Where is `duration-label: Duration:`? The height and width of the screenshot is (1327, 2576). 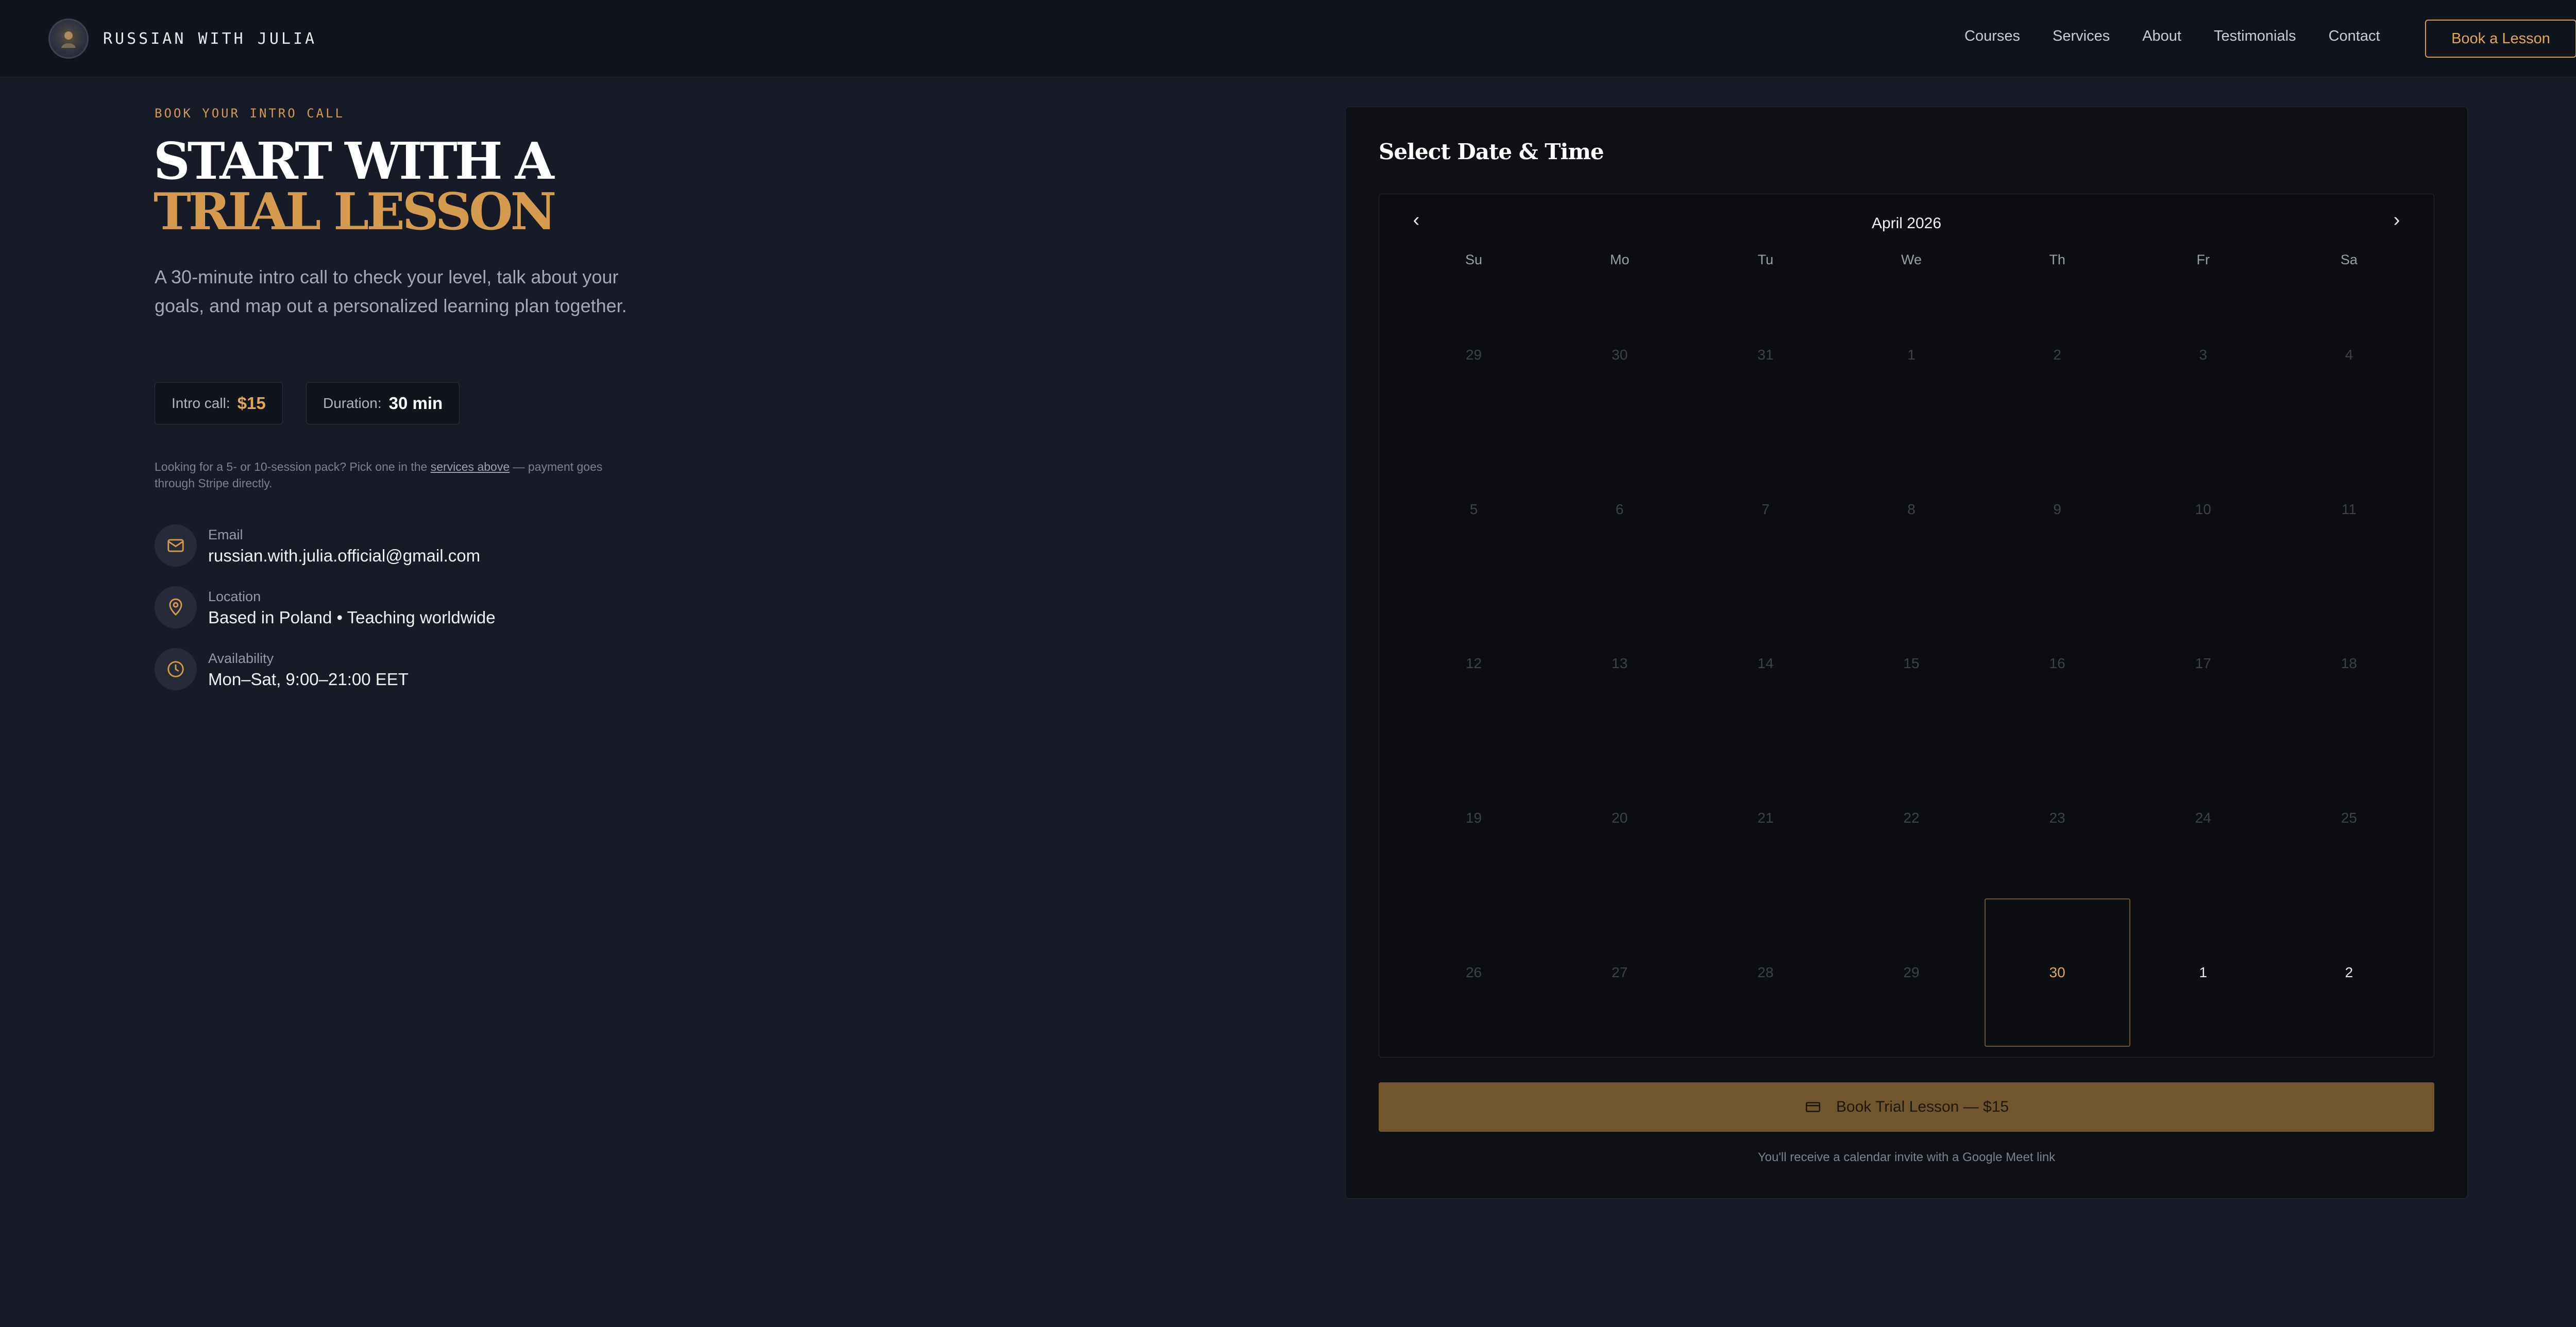
duration-label: Duration: is located at coordinates (352, 403).